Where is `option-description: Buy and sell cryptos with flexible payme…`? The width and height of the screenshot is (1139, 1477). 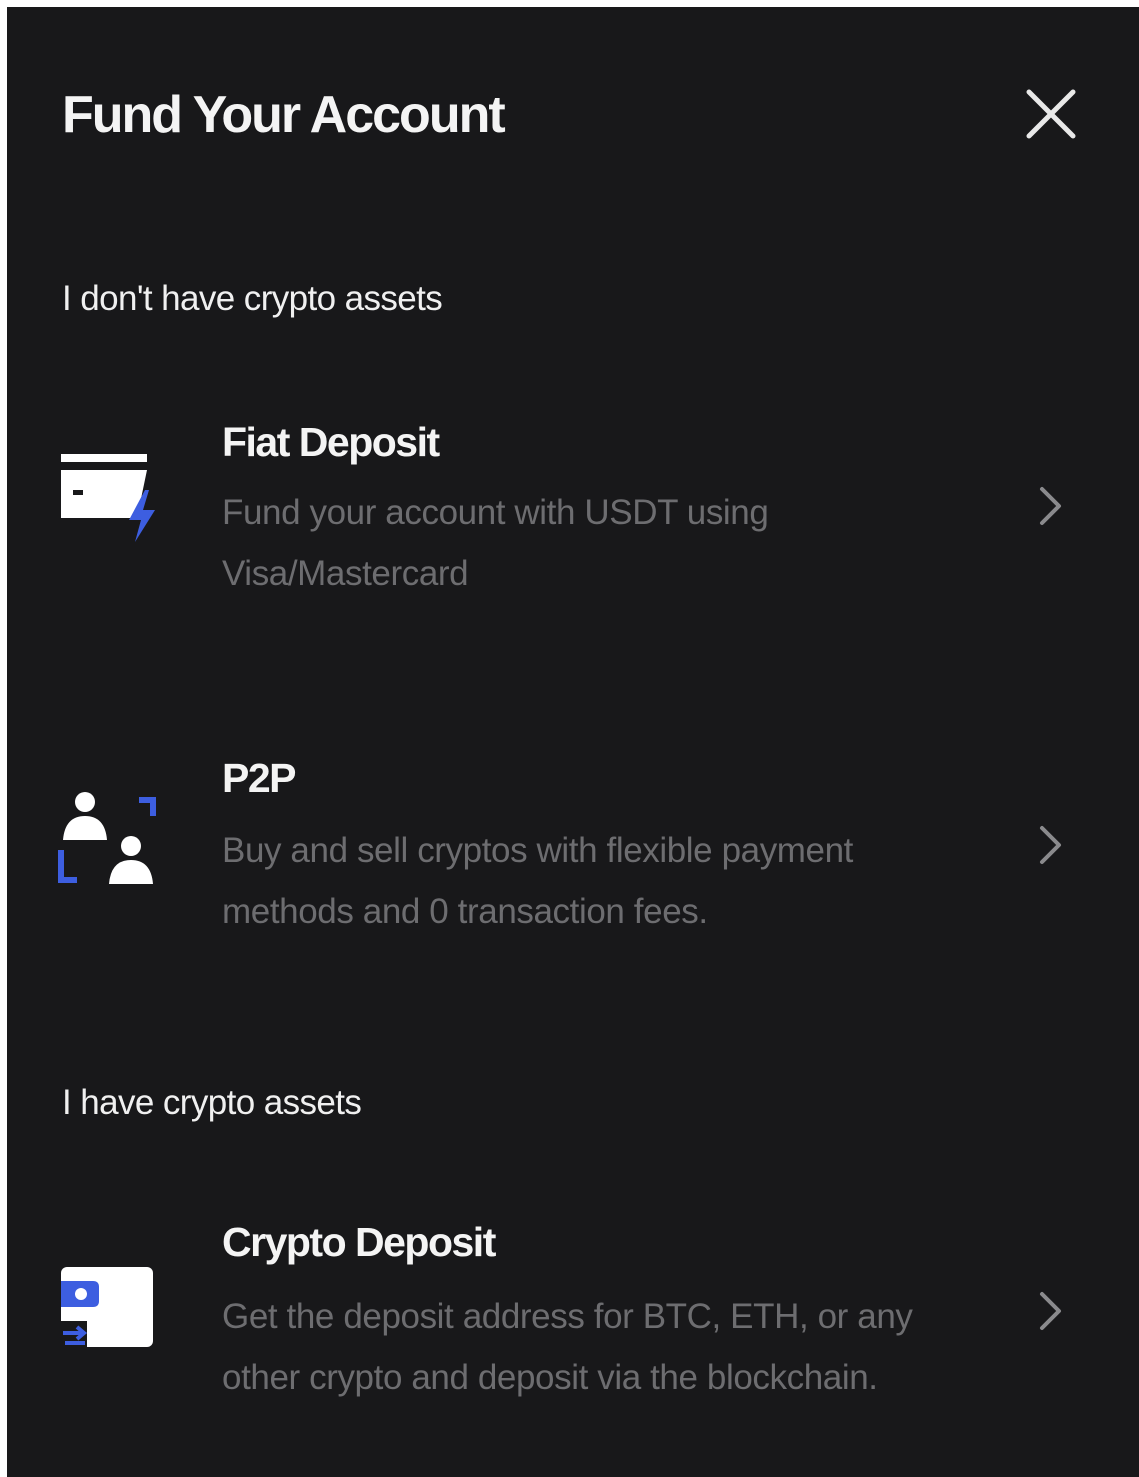 option-description: Buy and sell cryptos with flexible payme… is located at coordinates (538, 881).